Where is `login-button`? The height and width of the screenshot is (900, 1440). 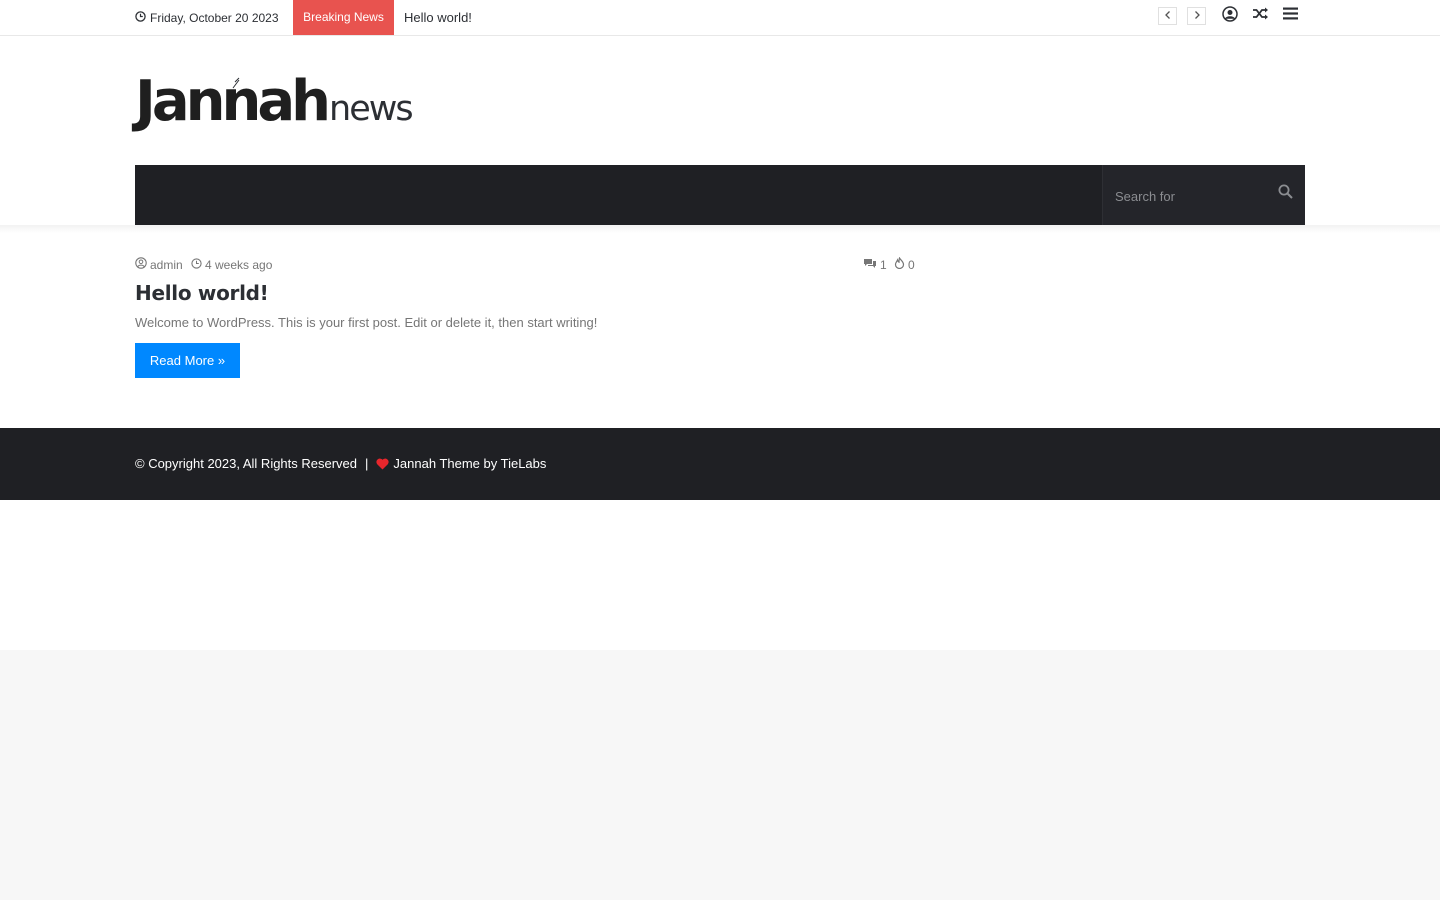
login-button is located at coordinates (1230, 16).